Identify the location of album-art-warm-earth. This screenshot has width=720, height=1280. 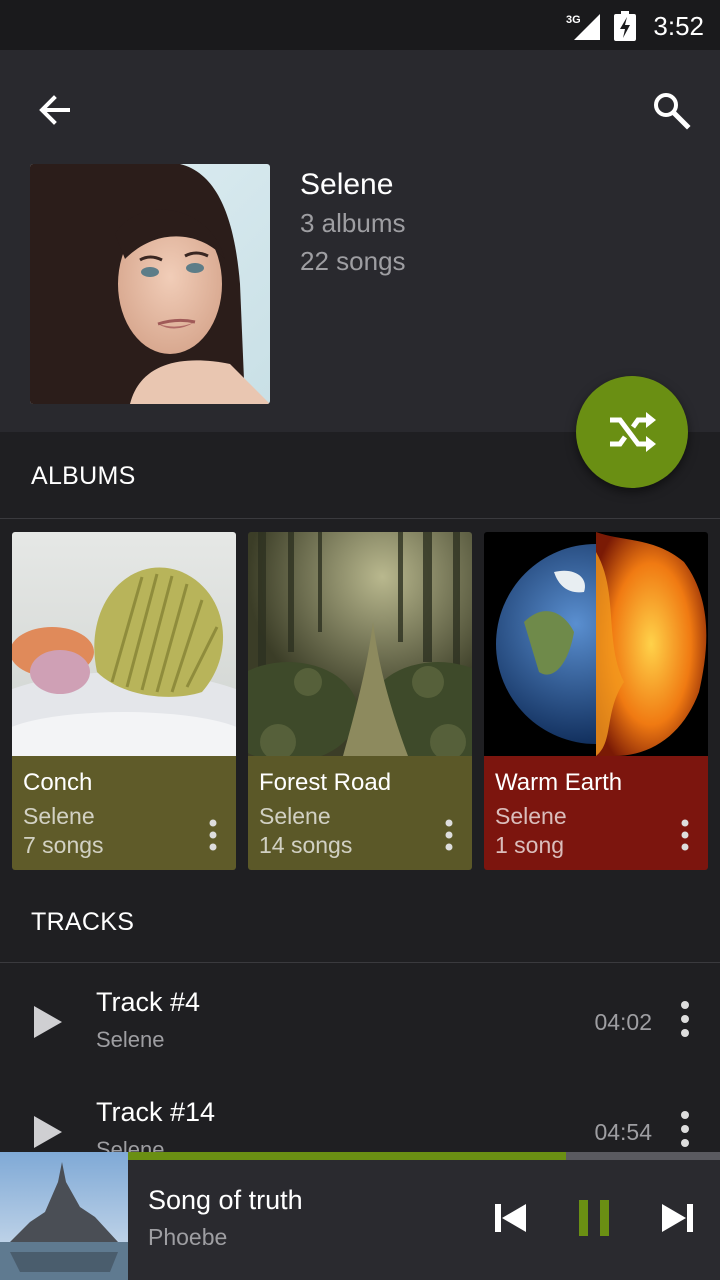
(596, 644).